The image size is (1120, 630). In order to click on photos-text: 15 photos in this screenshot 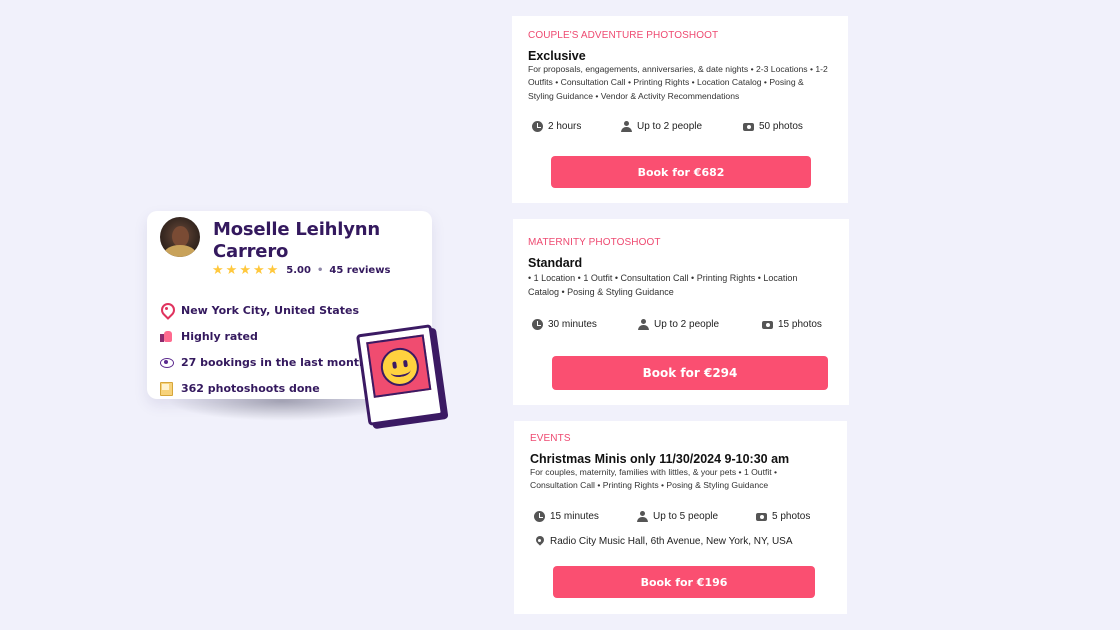, I will do `click(800, 324)`.